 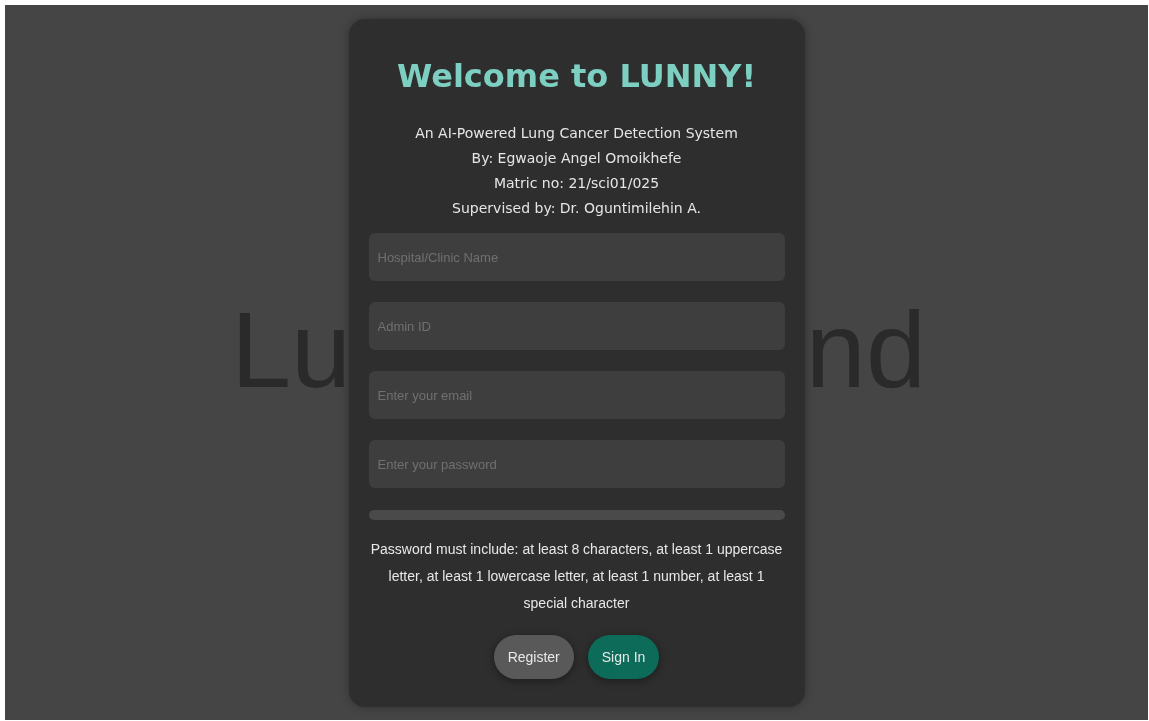 What do you see at coordinates (533, 657) in the screenshot?
I see `register-button: Register` at bounding box center [533, 657].